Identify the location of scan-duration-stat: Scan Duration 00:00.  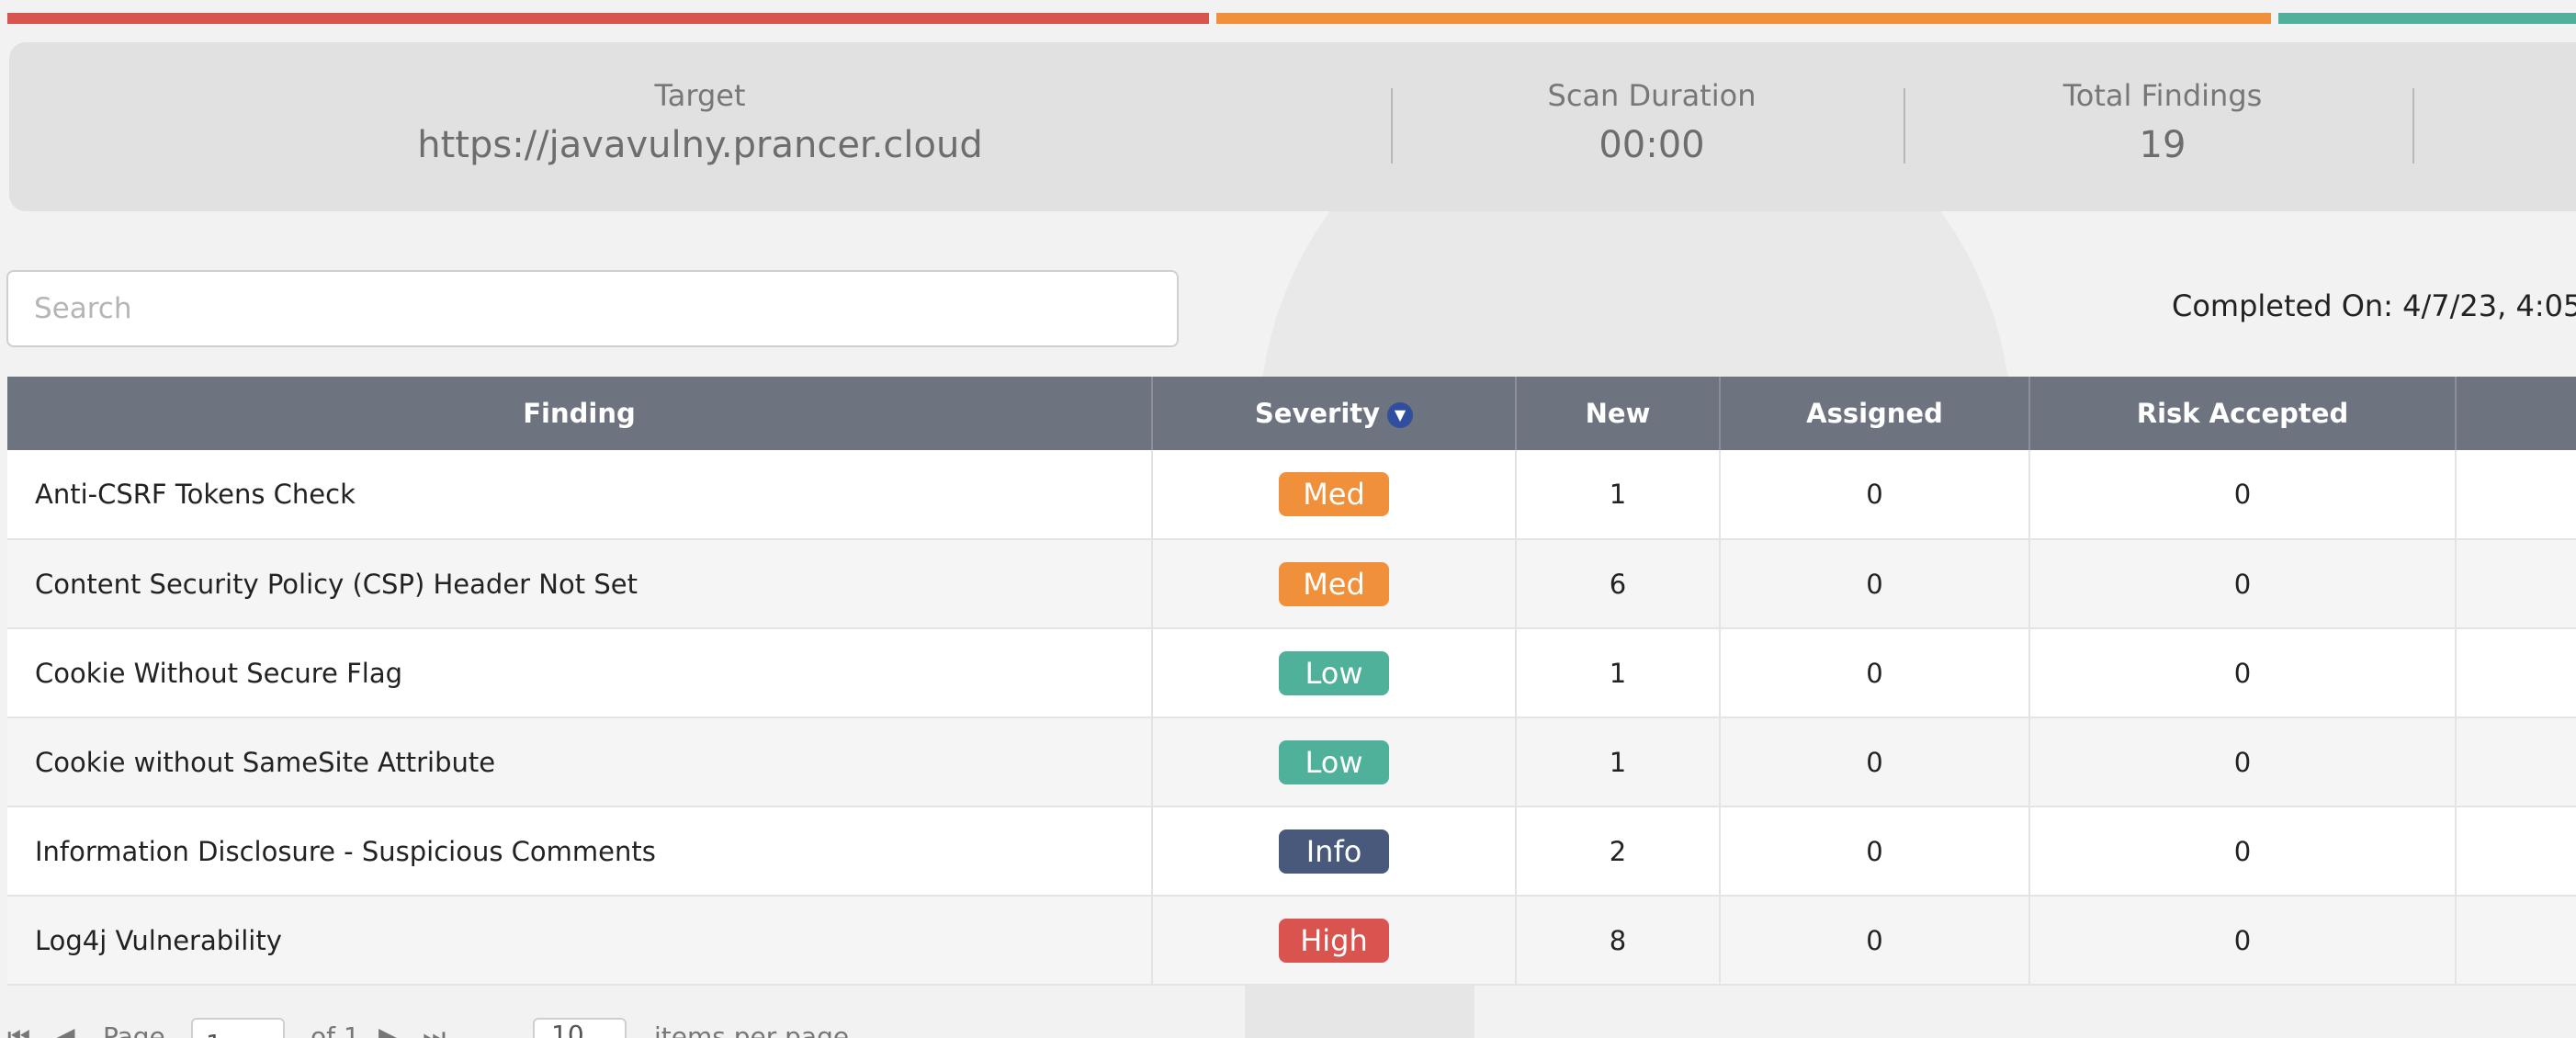
(1652, 124).